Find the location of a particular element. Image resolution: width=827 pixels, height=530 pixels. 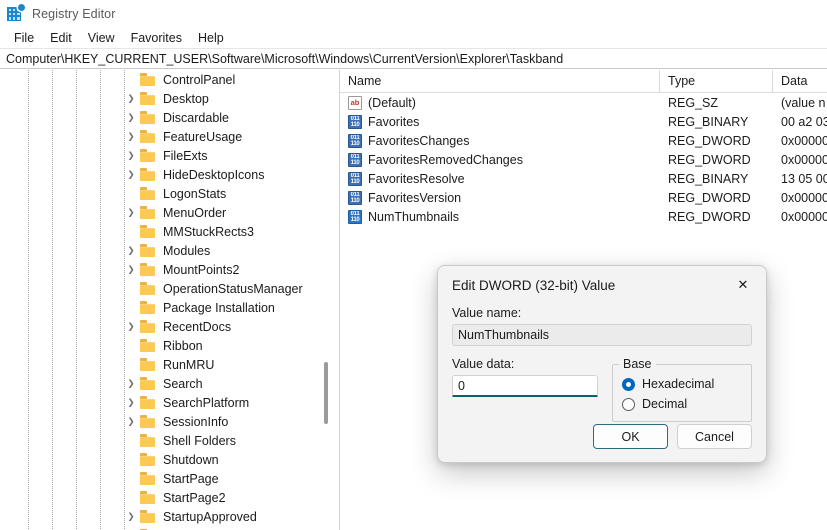

tree-scrollbar-thumb is located at coordinates (326, 393).